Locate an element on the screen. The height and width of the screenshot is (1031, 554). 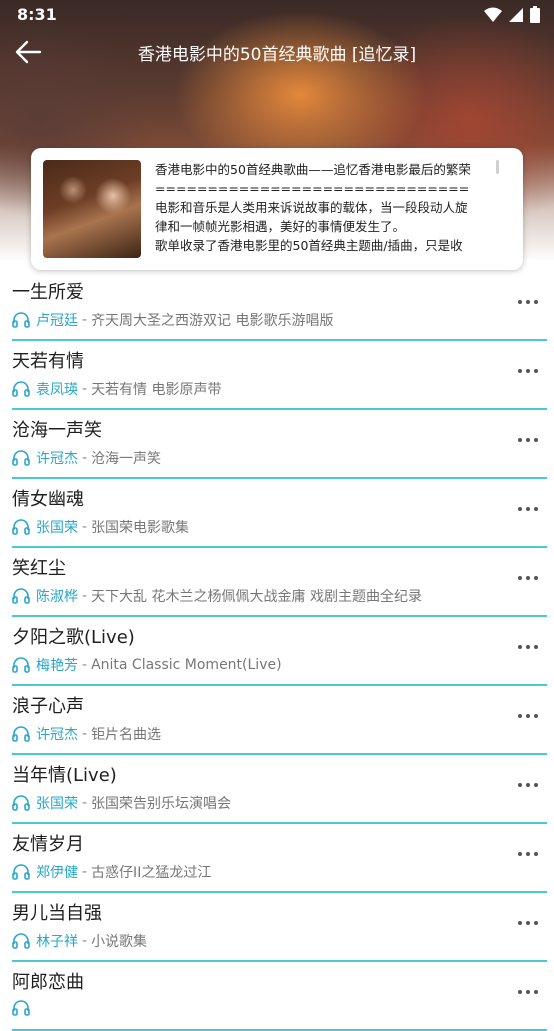
wifi-icon is located at coordinates (493, 14).